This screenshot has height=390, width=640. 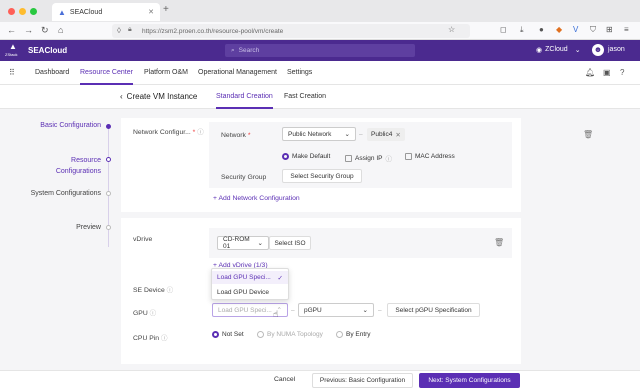 I want to click on nav-resource-center: Resource Center, so click(x=106, y=73).